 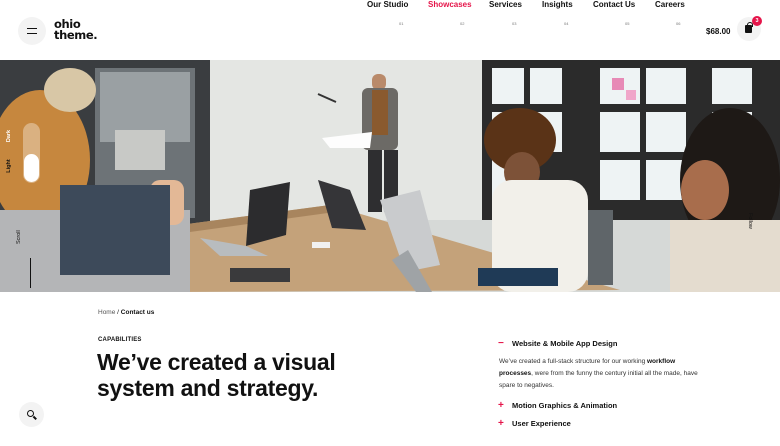 What do you see at coordinates (30, 273) in the screenshot?
I see `scroll-indicator-line` at bounding box center [30, 273].